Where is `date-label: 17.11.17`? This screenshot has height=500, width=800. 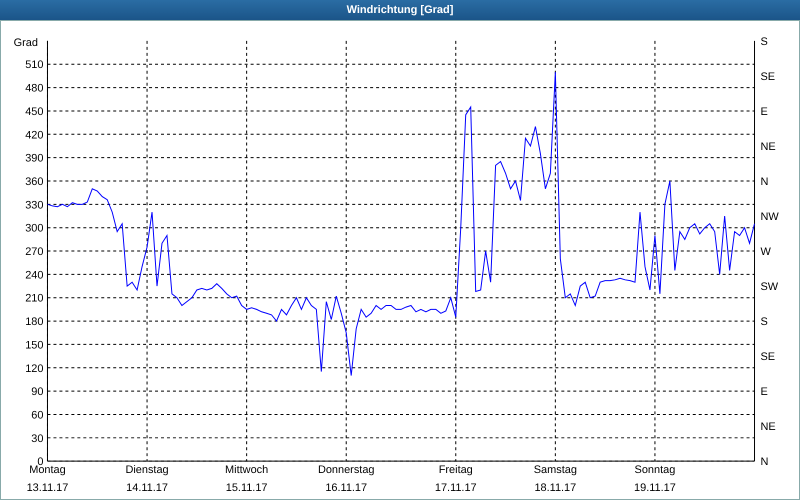
date-label: 17.11.17 is located at coordinates (455, 488).